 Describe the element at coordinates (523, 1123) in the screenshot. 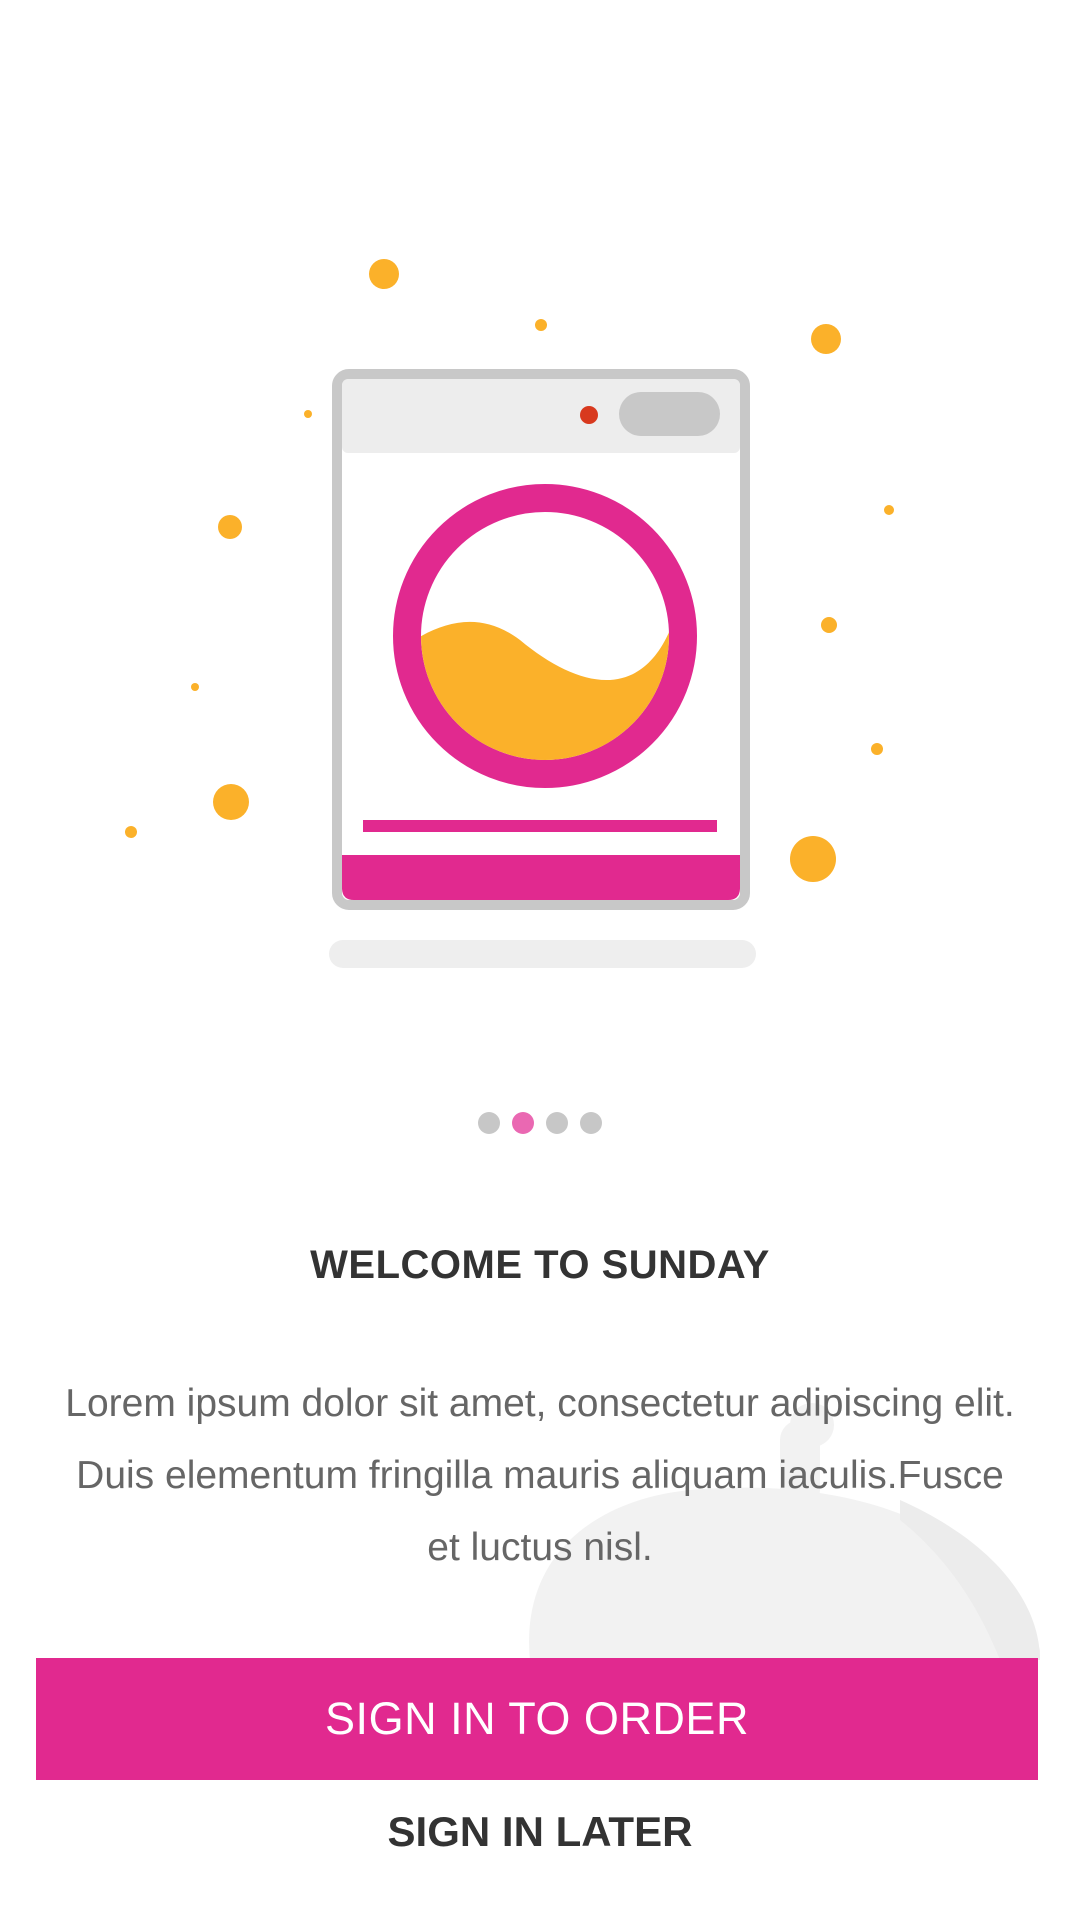

I see `page-dot-2-active` at that location.